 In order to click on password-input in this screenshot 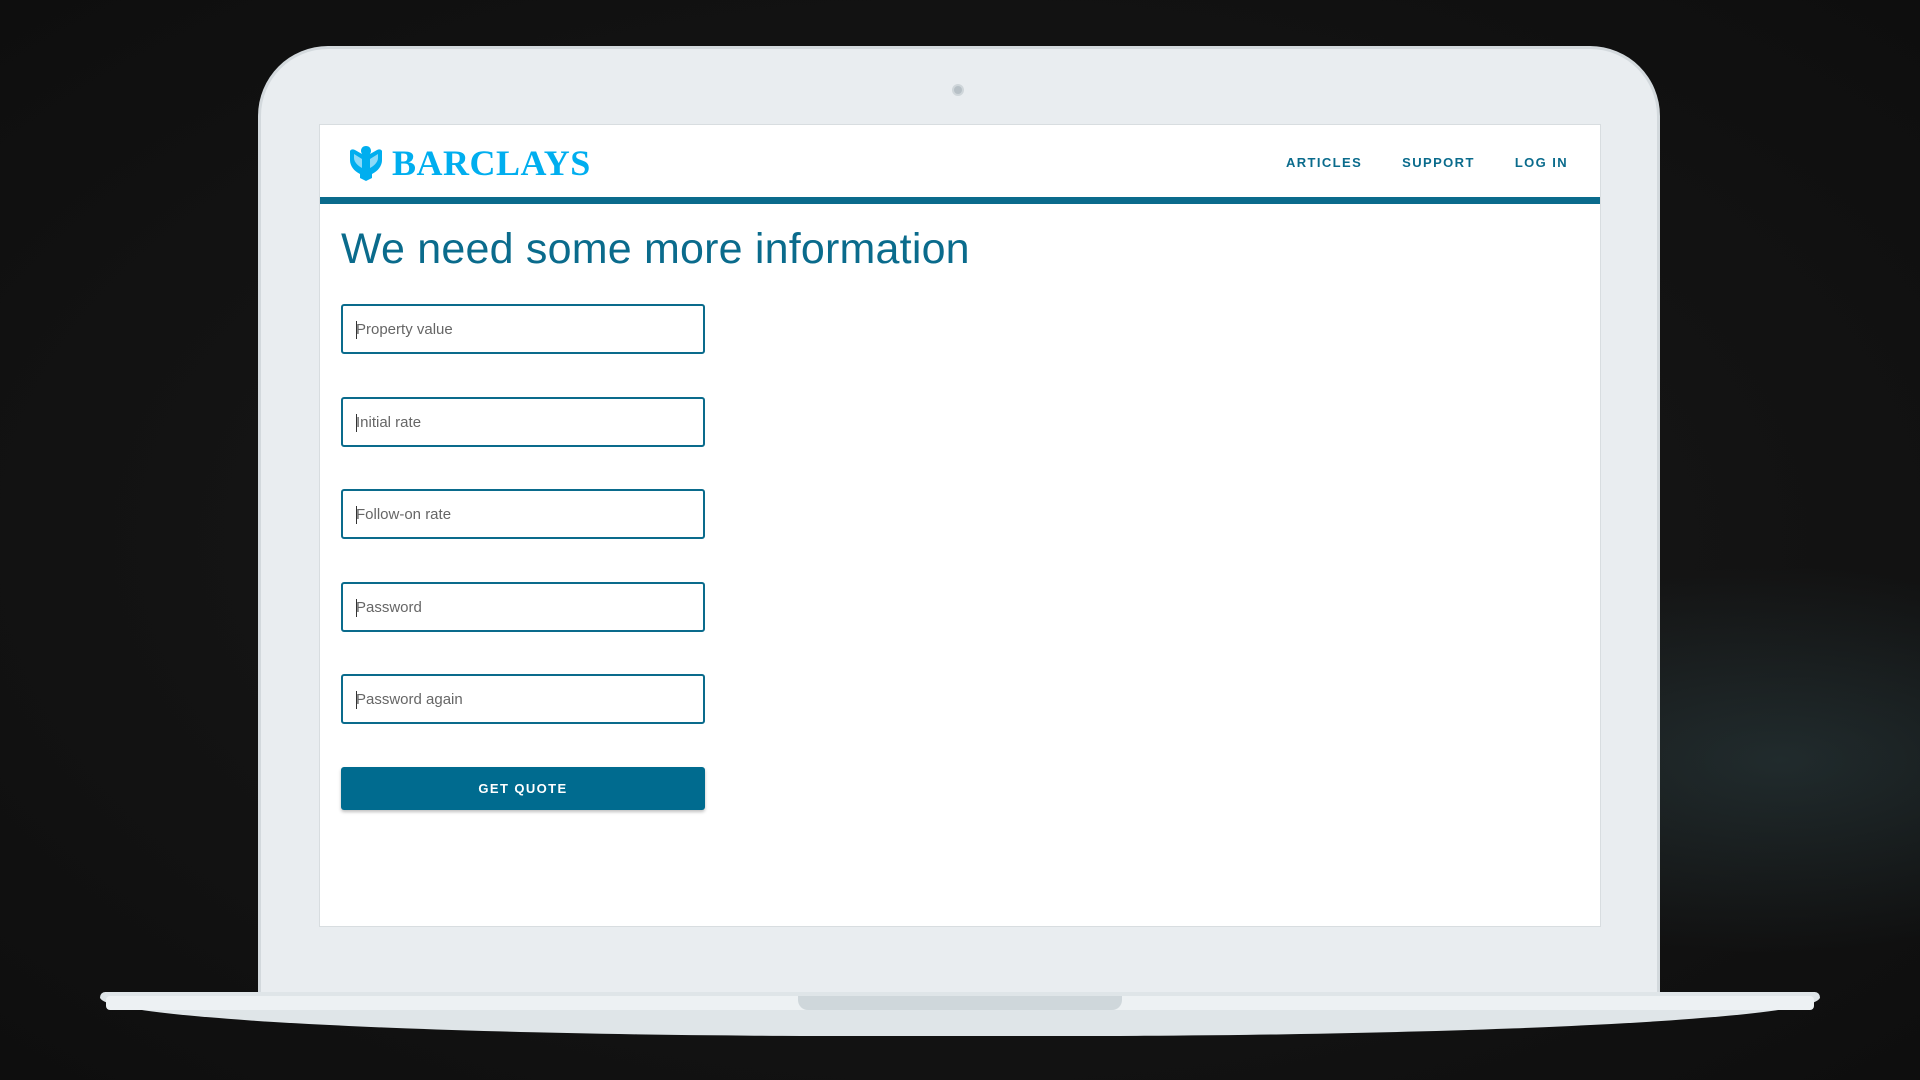, I will do `click(523, 607)`.